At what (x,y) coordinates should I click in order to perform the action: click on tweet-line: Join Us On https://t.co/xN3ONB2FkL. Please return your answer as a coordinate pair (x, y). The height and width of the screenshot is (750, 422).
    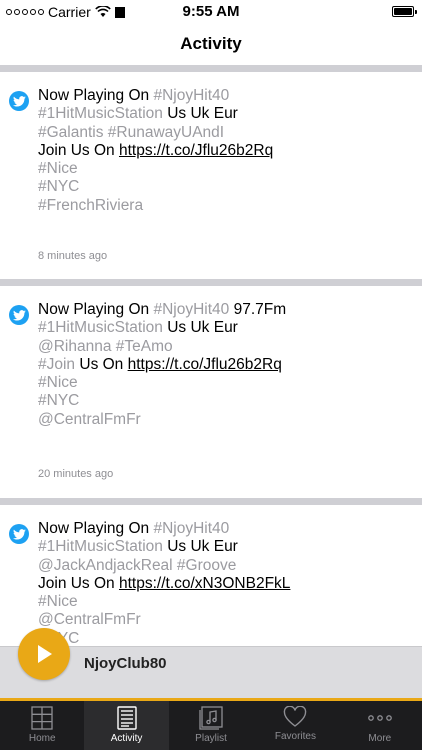
    Looking at the image, I should click on (225, 584).